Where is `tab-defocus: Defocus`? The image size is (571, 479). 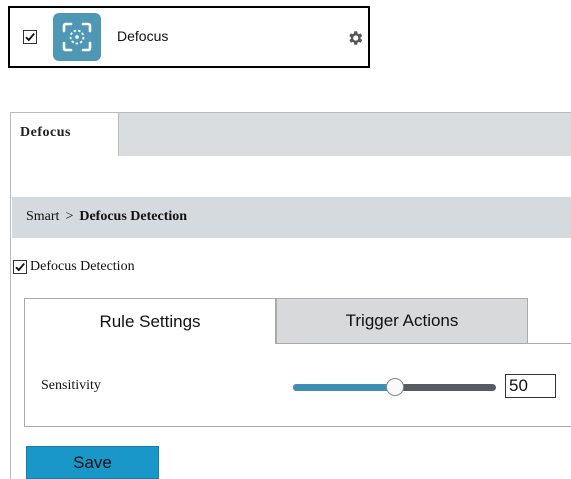
tab-defocus: Defocus is located at coordinates (64, 135).